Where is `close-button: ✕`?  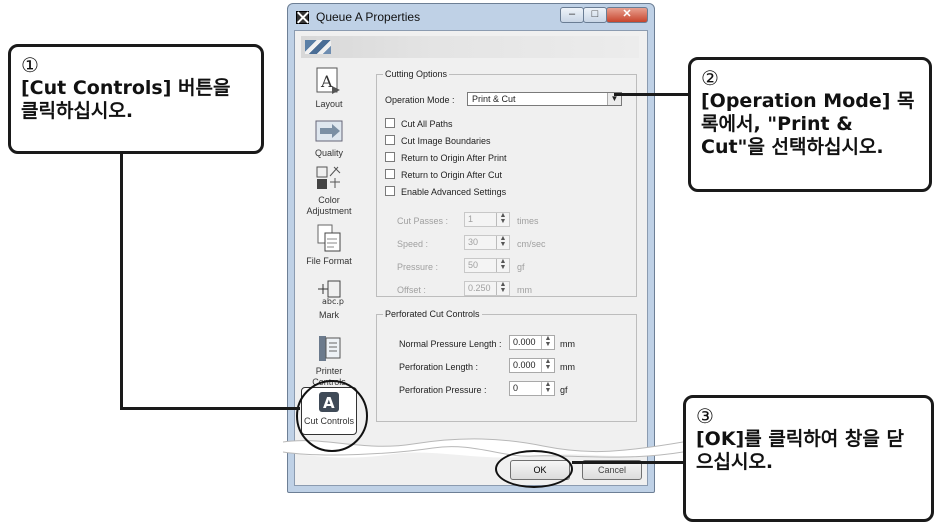
close-button: ✕ is located at coordinates (627, 15).